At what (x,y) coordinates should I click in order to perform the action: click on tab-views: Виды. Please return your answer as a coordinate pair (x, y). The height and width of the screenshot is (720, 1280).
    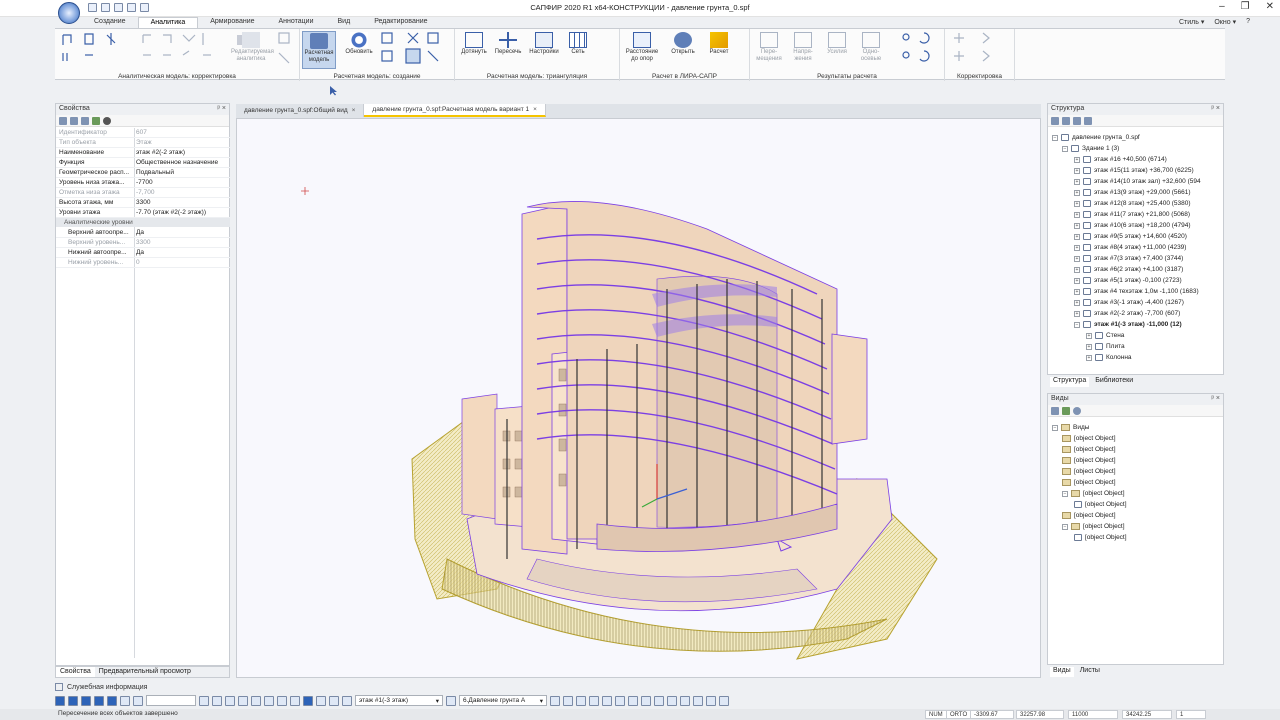
    Looking at the image, I should click on (1062, 672).